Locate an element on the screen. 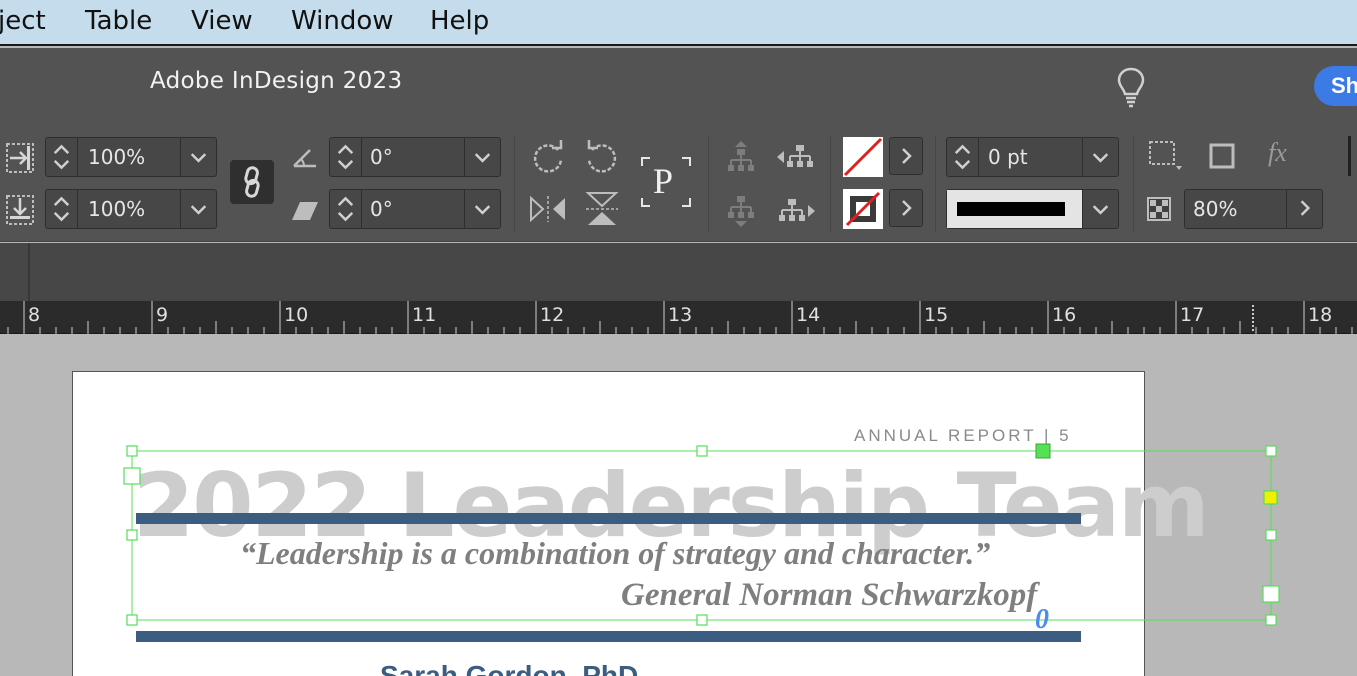 Image resolution: width=1357 pixels, height=676 pixels. menu-window: Window is located at coordinates (342, 21).